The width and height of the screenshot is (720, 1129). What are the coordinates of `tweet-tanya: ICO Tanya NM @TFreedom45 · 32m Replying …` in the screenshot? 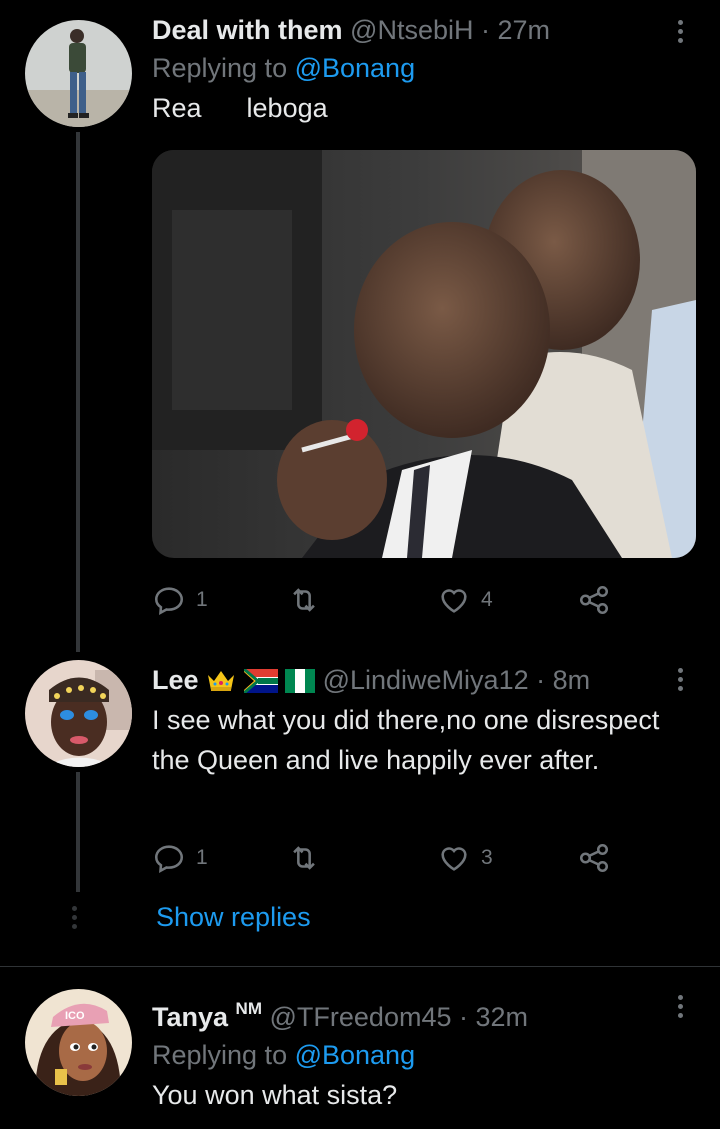 It's located at (360, 1048).